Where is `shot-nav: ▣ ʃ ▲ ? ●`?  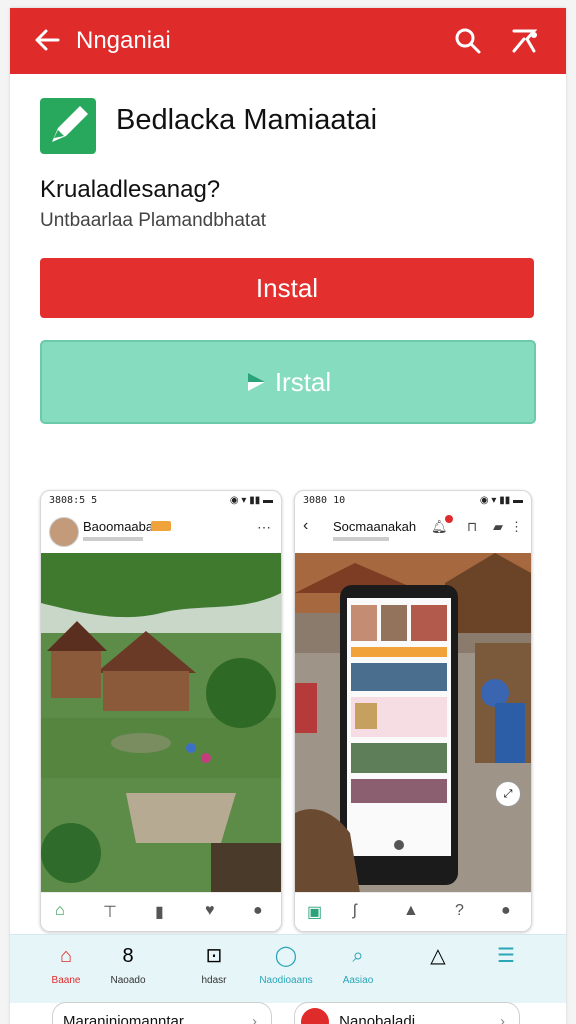 shot-nav: ▣ ʃ ▲ ? ● is located at coordinates (413, 911).